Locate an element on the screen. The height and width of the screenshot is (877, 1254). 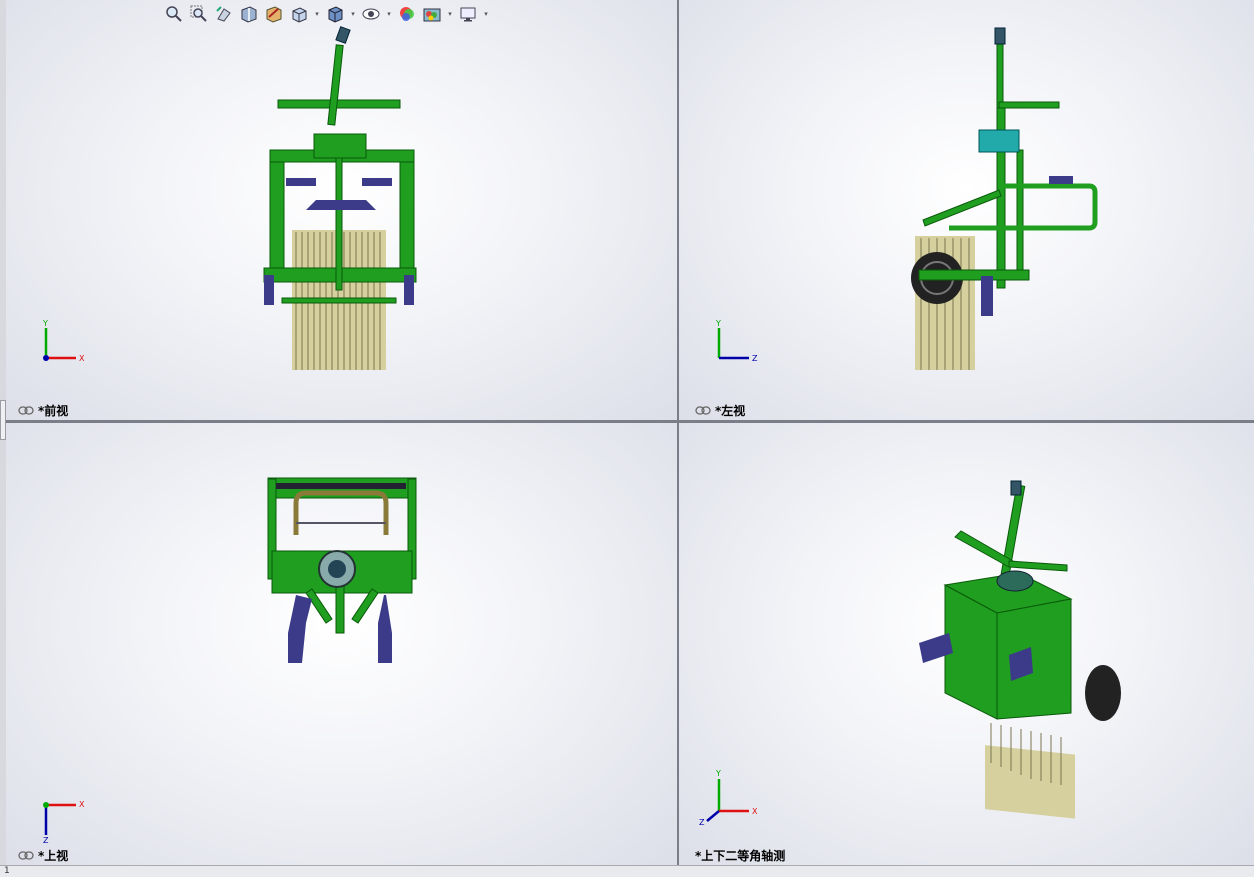
view-orientation-icon is located at coordinates (299, 14).